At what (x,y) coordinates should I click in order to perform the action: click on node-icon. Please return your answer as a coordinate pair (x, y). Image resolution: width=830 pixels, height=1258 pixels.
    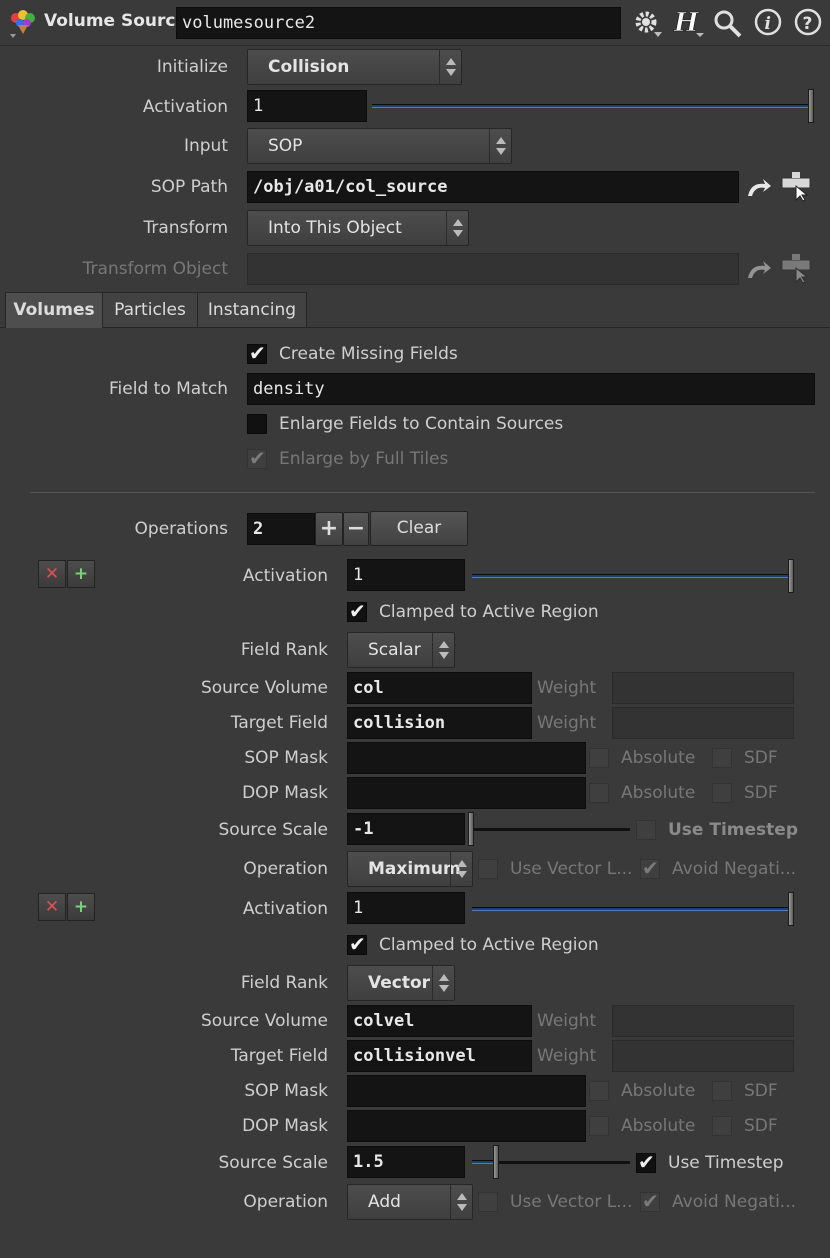
    Looking at the image, I should click on (23, 23).